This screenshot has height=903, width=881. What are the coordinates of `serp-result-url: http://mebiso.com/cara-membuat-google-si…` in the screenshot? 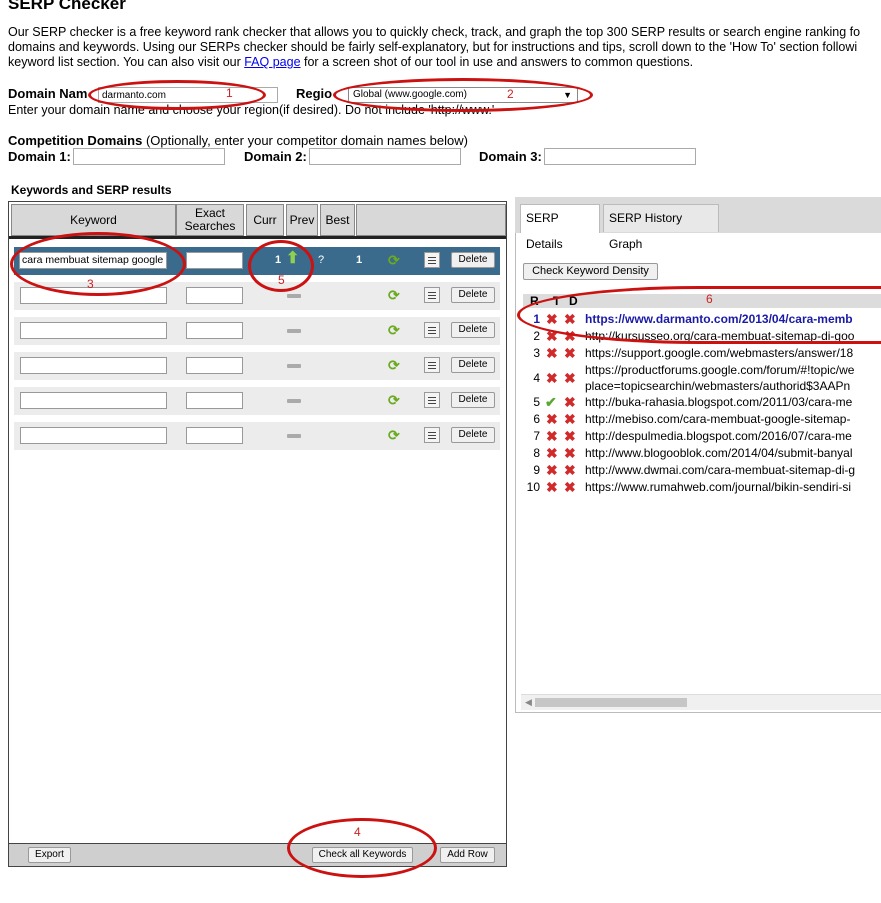 It's located at (717, 419).